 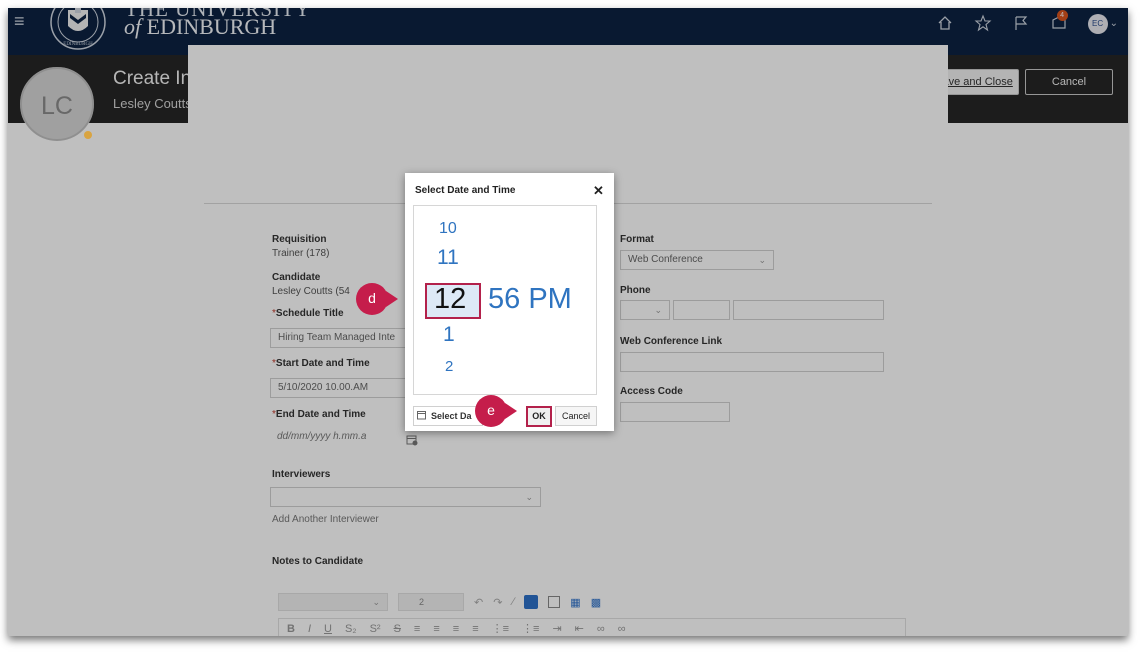 What do you see at coordinates (539, 416) in the screenshot?
I see `ok-button: OK` at bounding box center [539, 416].